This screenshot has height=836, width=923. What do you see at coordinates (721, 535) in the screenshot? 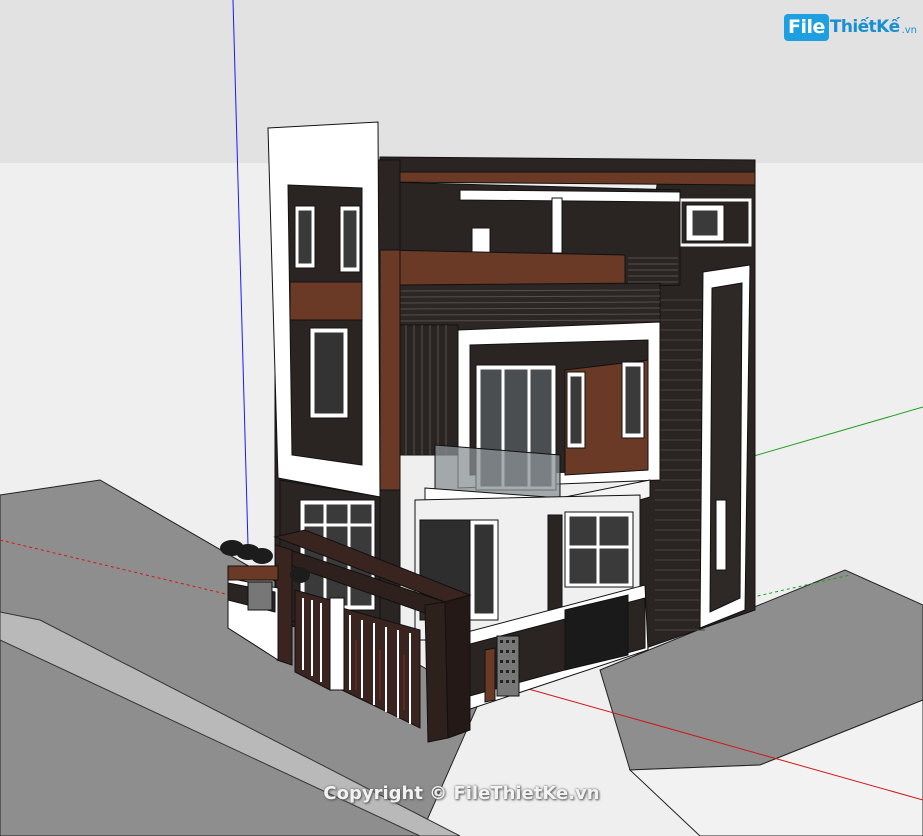
I see `side-window` at bounding box center [721, 535].